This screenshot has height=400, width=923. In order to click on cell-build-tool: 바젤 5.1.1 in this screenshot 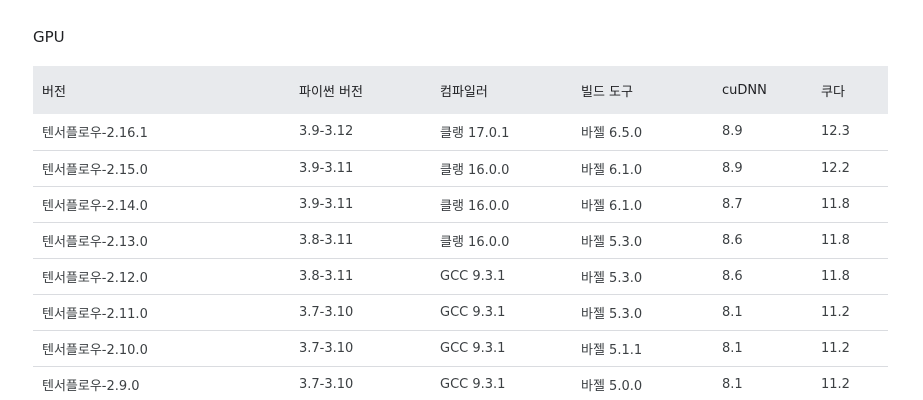, I will do `click(612, 350)`.